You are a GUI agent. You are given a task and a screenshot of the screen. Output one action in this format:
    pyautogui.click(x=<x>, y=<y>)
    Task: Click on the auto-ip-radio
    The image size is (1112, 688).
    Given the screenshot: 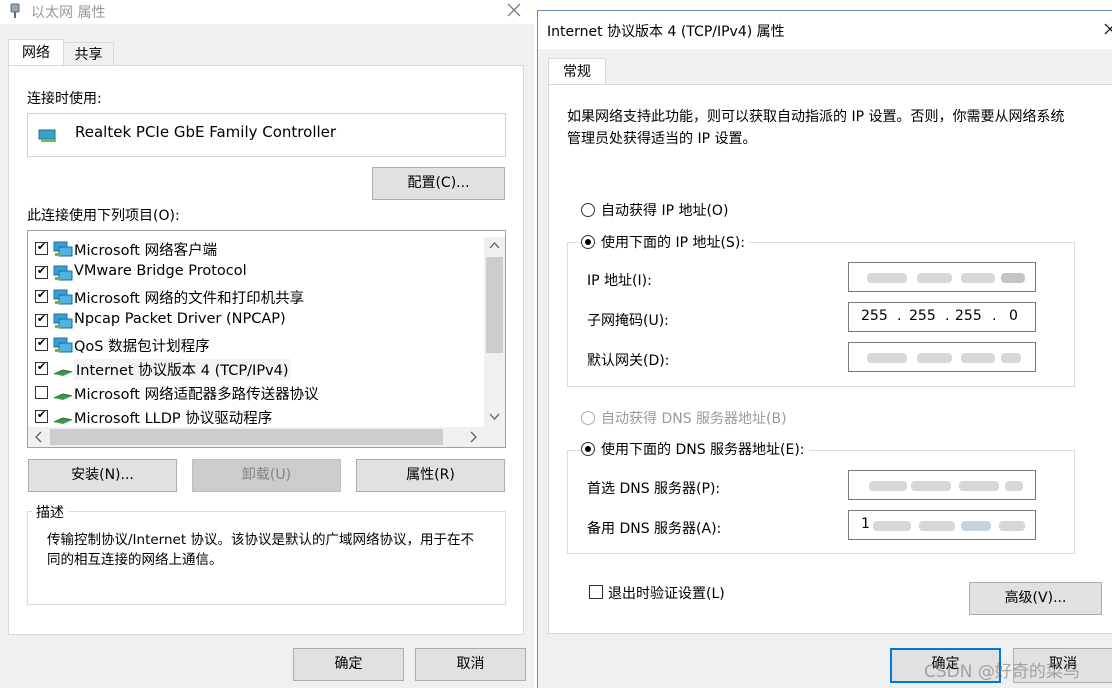 What is the action you would take?
    pyautogui.click(x=588, y=210)
    